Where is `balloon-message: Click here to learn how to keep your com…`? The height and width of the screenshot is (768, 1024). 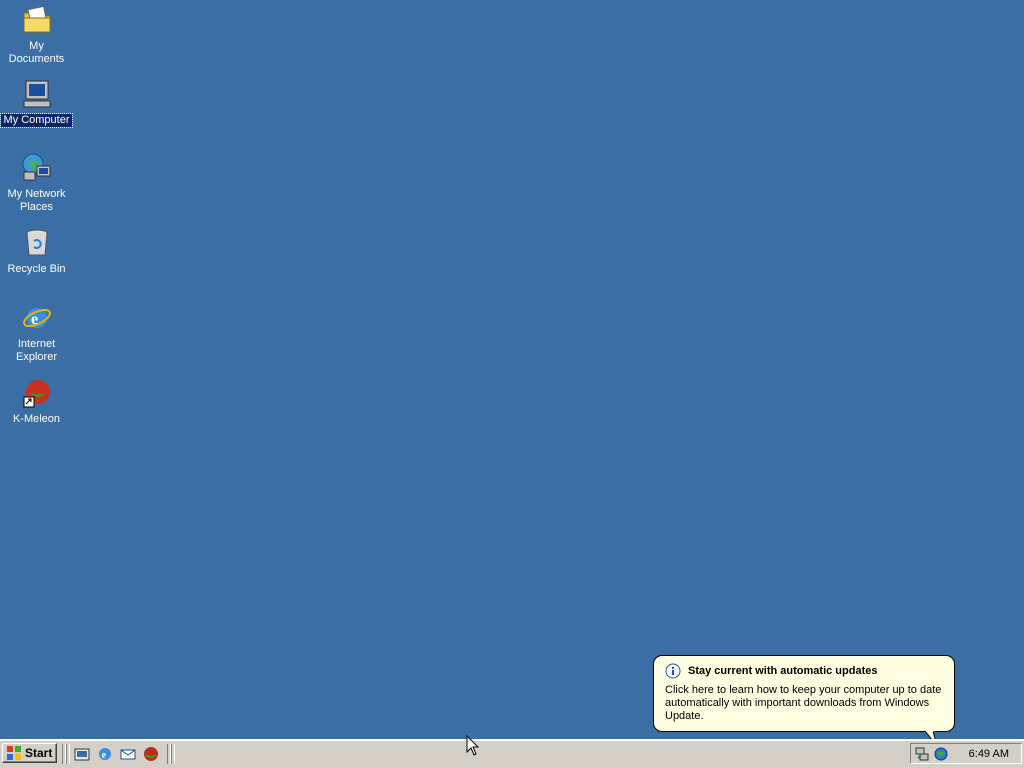 balloon-message: Click here to learn how to keep your com… is located at coordinates (803, 703).